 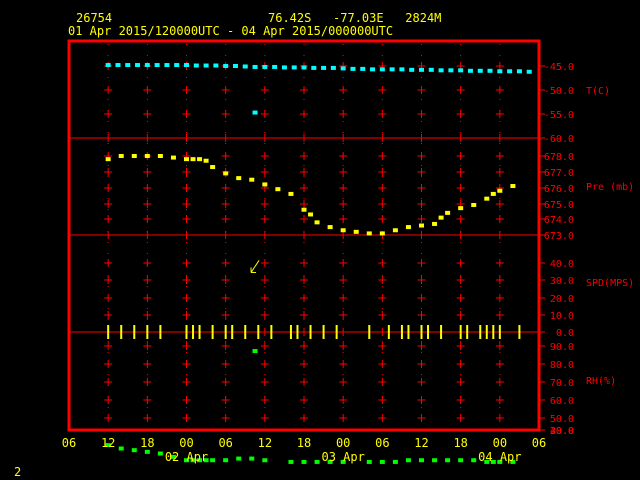 What do you see at coordinates (562, 401) in the screenshot?
I see `y-tick-label: 60.0` at bounding box center [562, 401].